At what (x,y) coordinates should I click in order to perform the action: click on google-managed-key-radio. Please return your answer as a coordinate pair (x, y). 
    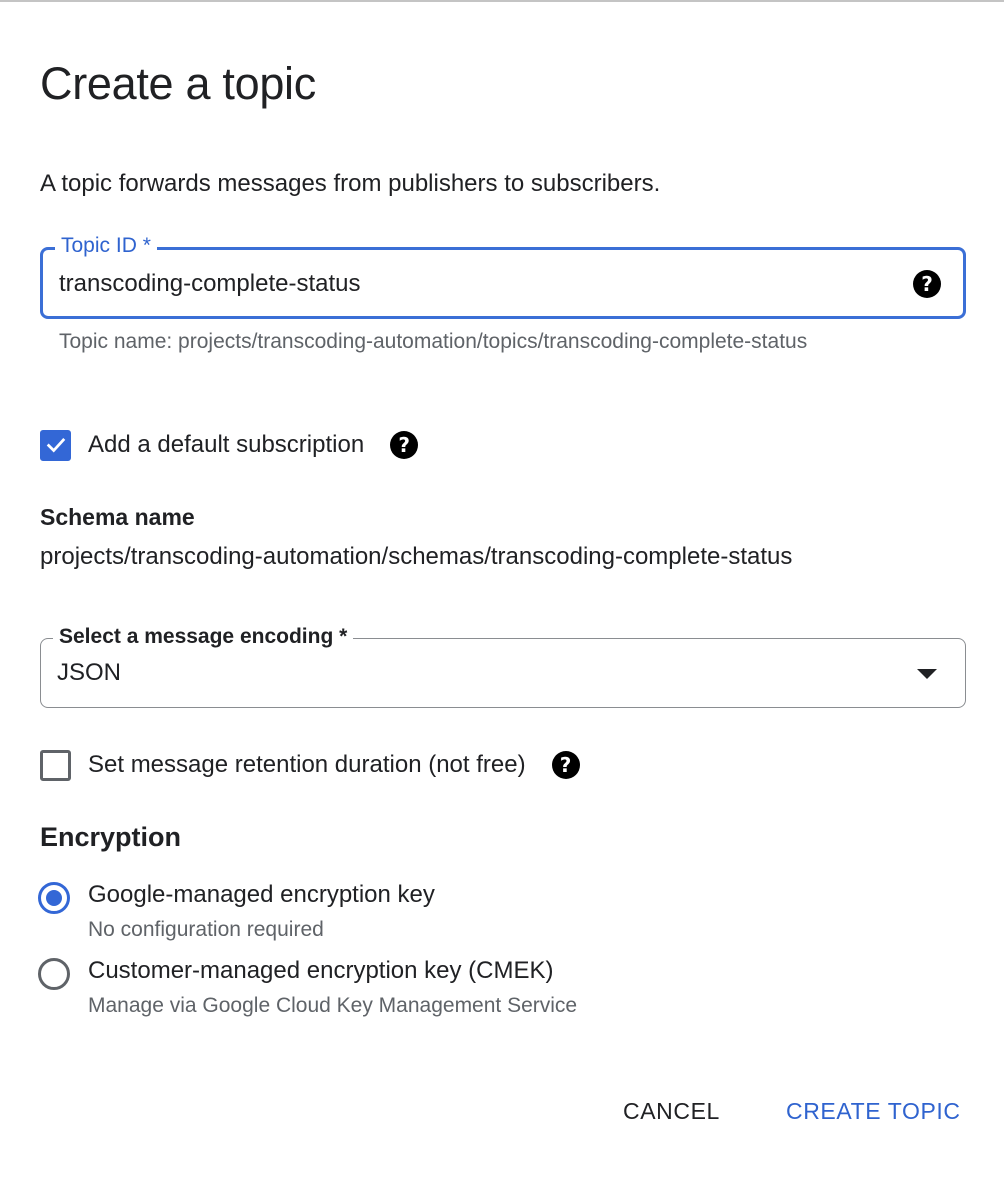
    Looking at the image, I should click on (54, 898).